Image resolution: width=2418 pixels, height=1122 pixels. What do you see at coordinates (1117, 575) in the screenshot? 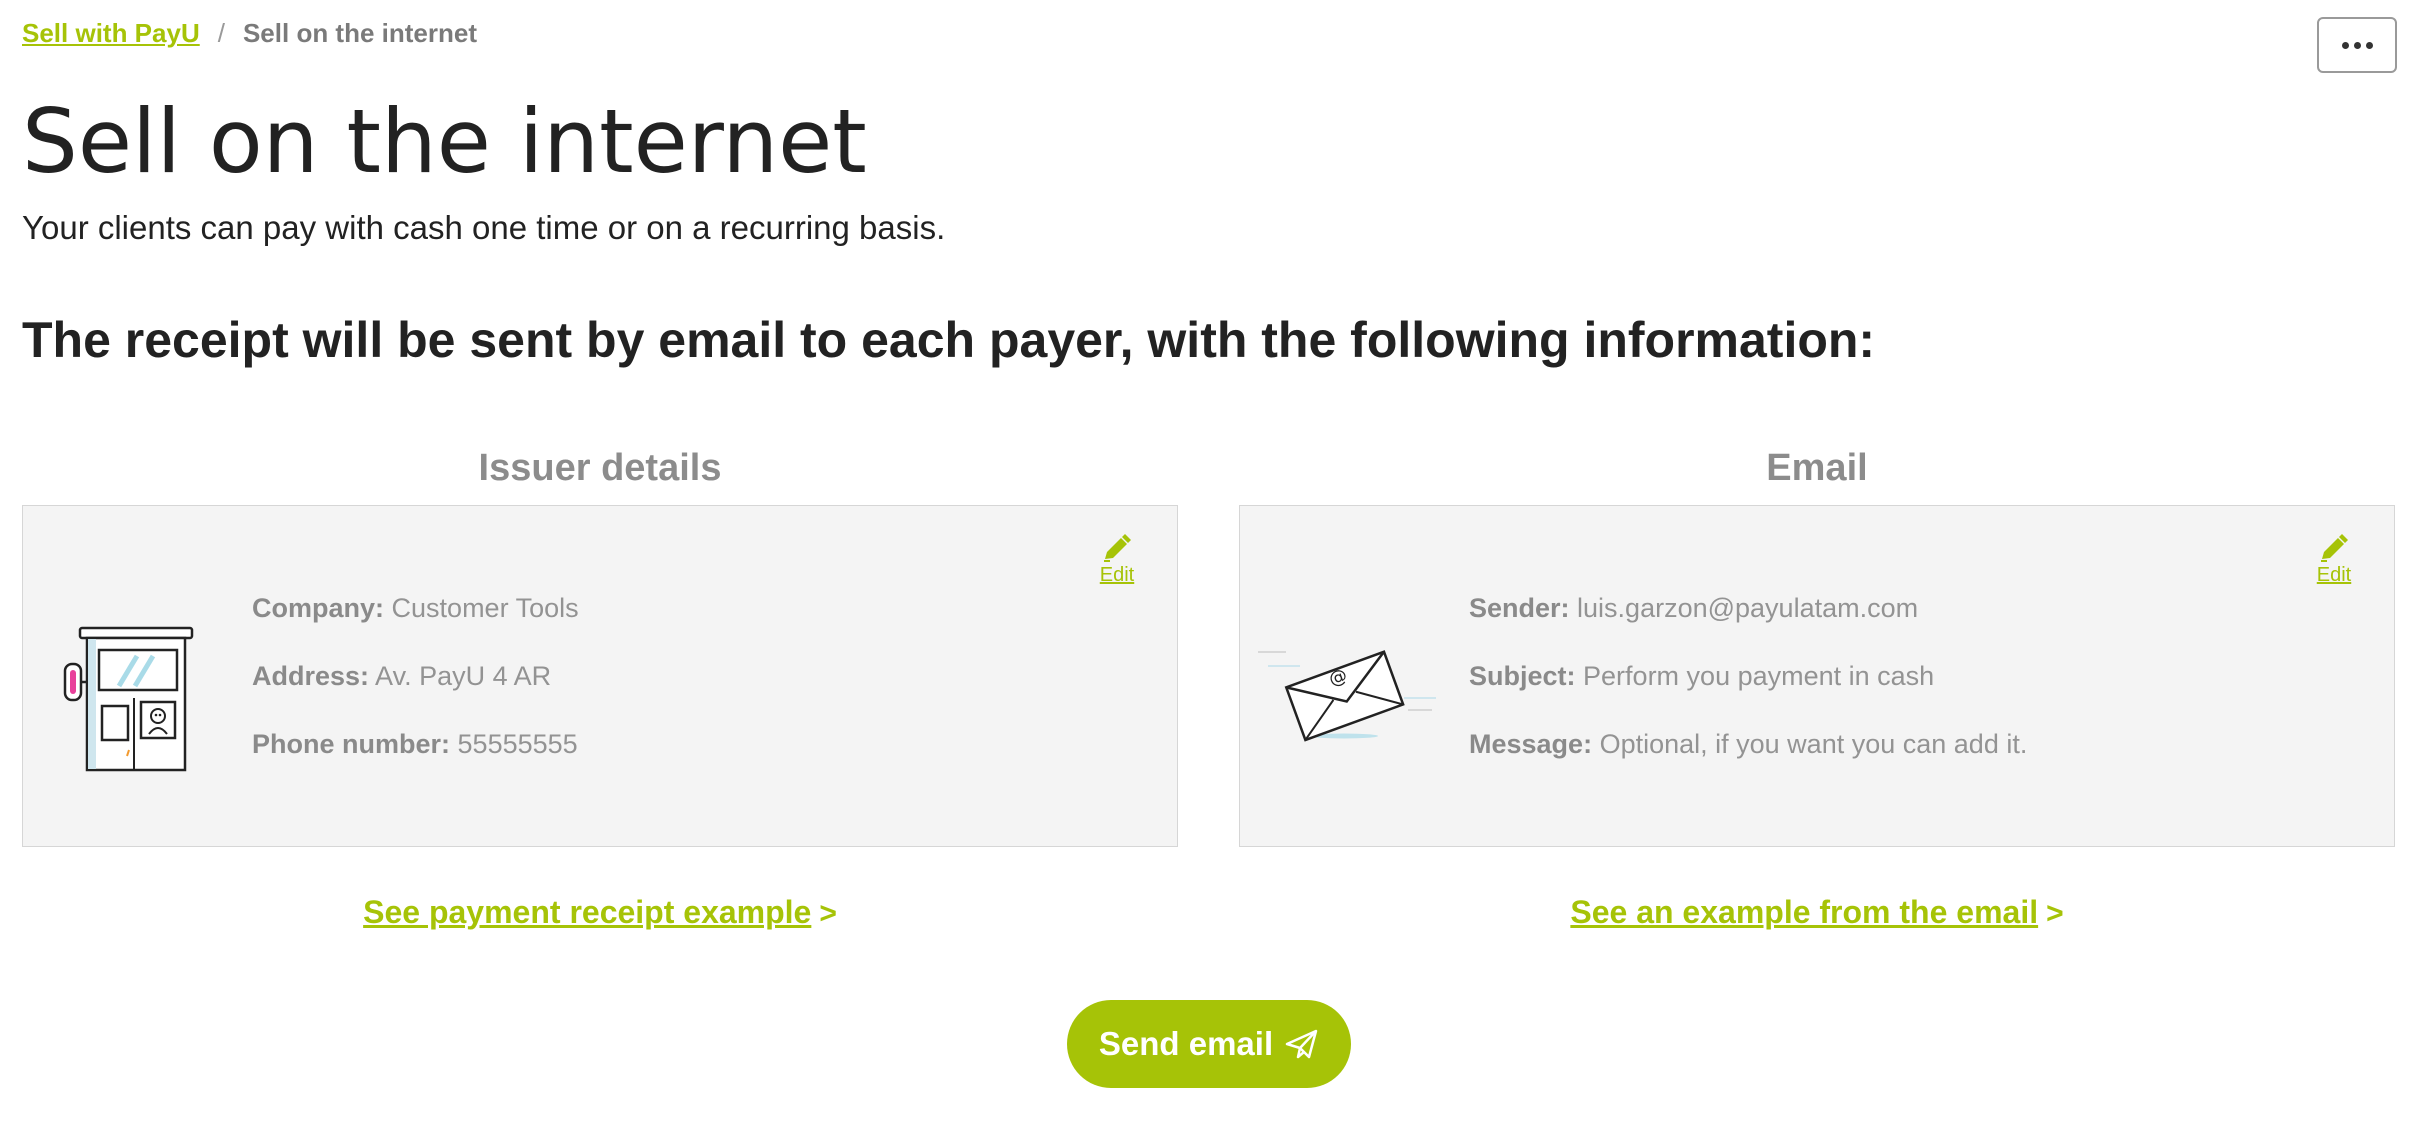
I see `issuer-edit-label: Edit` at bounding box center [1117, 575].